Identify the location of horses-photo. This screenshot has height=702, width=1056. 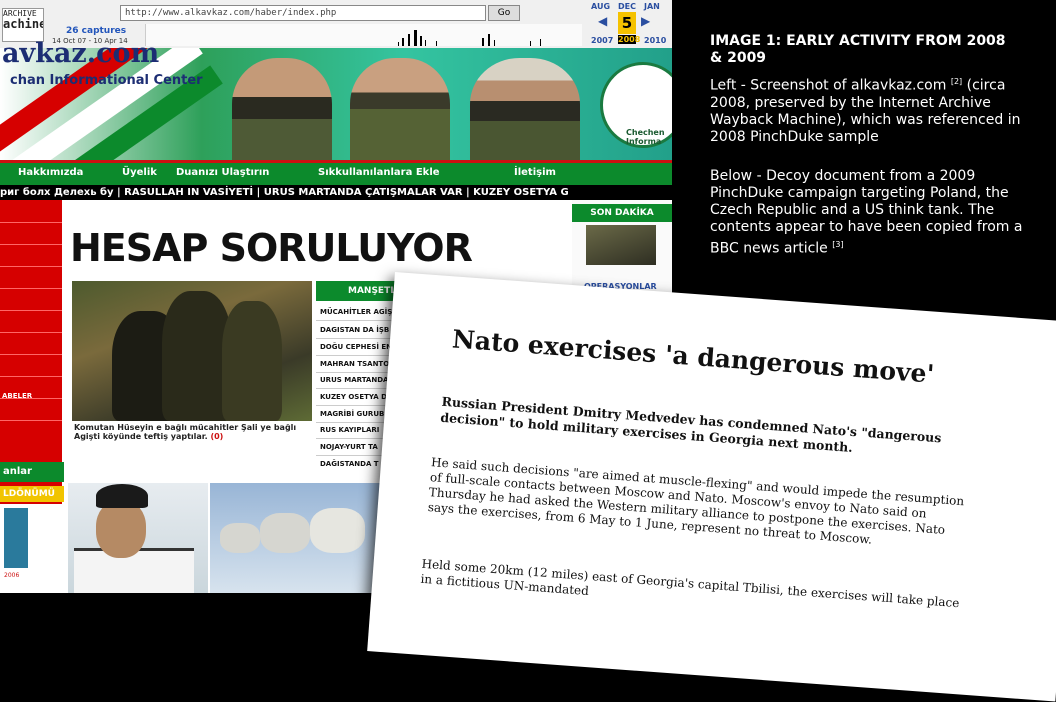
(300, 538).